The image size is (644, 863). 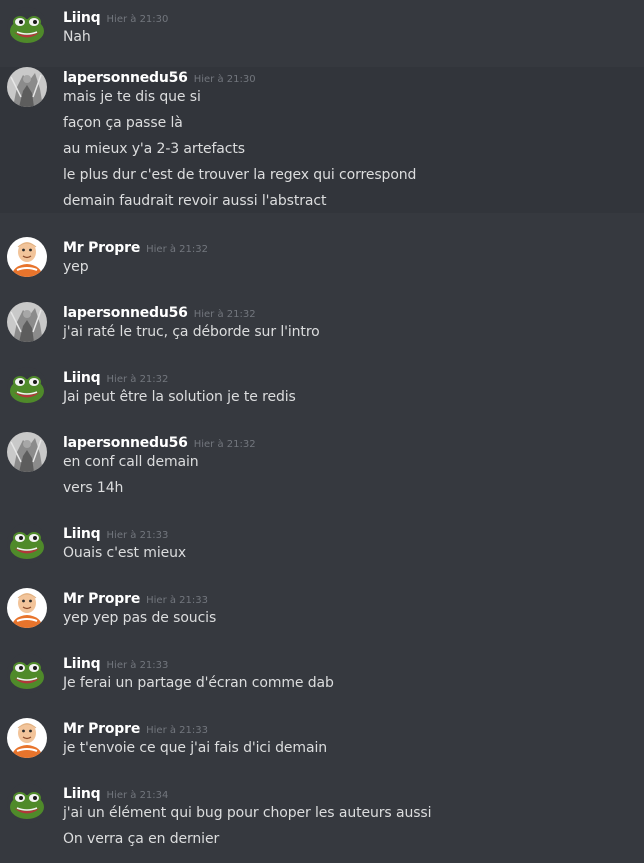 What do you see at coordinates (141, 839) in the screenshot?
I see `message-text: On verra ça en dernier` at bounding box center [141, 839].